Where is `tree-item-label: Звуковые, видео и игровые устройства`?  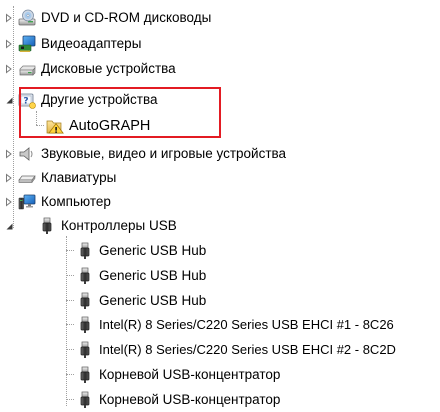 tree-item-label: Звуковые, видео и игровые устройства is located at coordinates (164, 153).